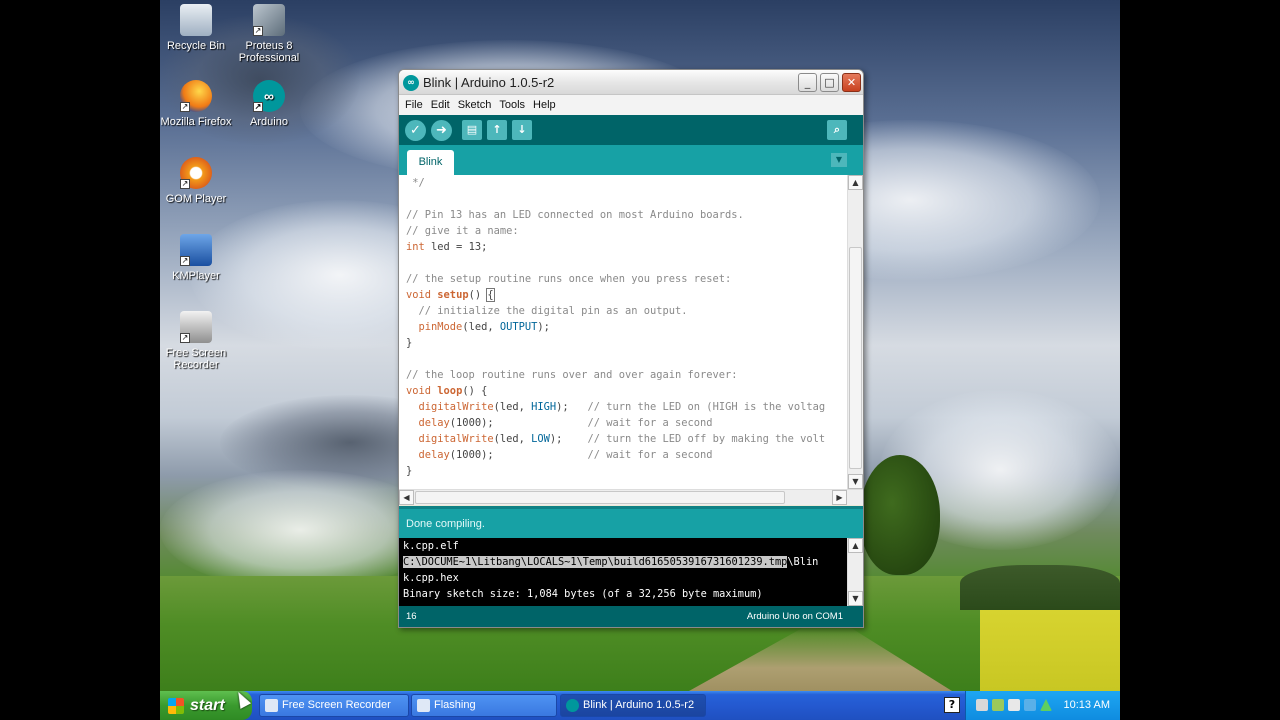 This screenshot has width=1280, height=720. What do you see at coordinates (546, 105) in the screenshot?
I see `menu-help: Help` at bounding box center [546, 105].